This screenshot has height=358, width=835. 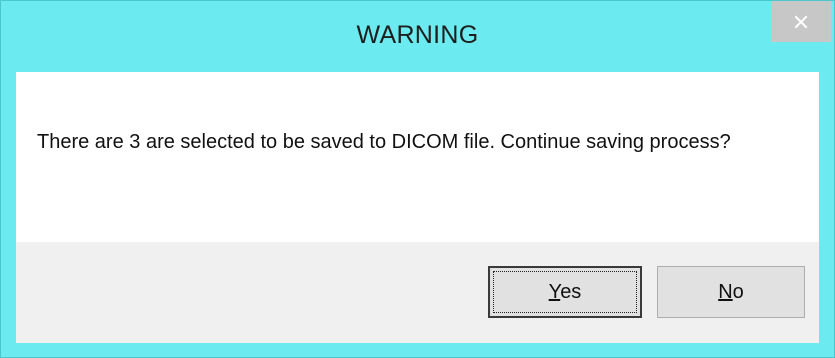 What do you see at coordinates (738, 291) in the screenshot?
I see `no-label-rest: o` at bounding box center [738, 291].